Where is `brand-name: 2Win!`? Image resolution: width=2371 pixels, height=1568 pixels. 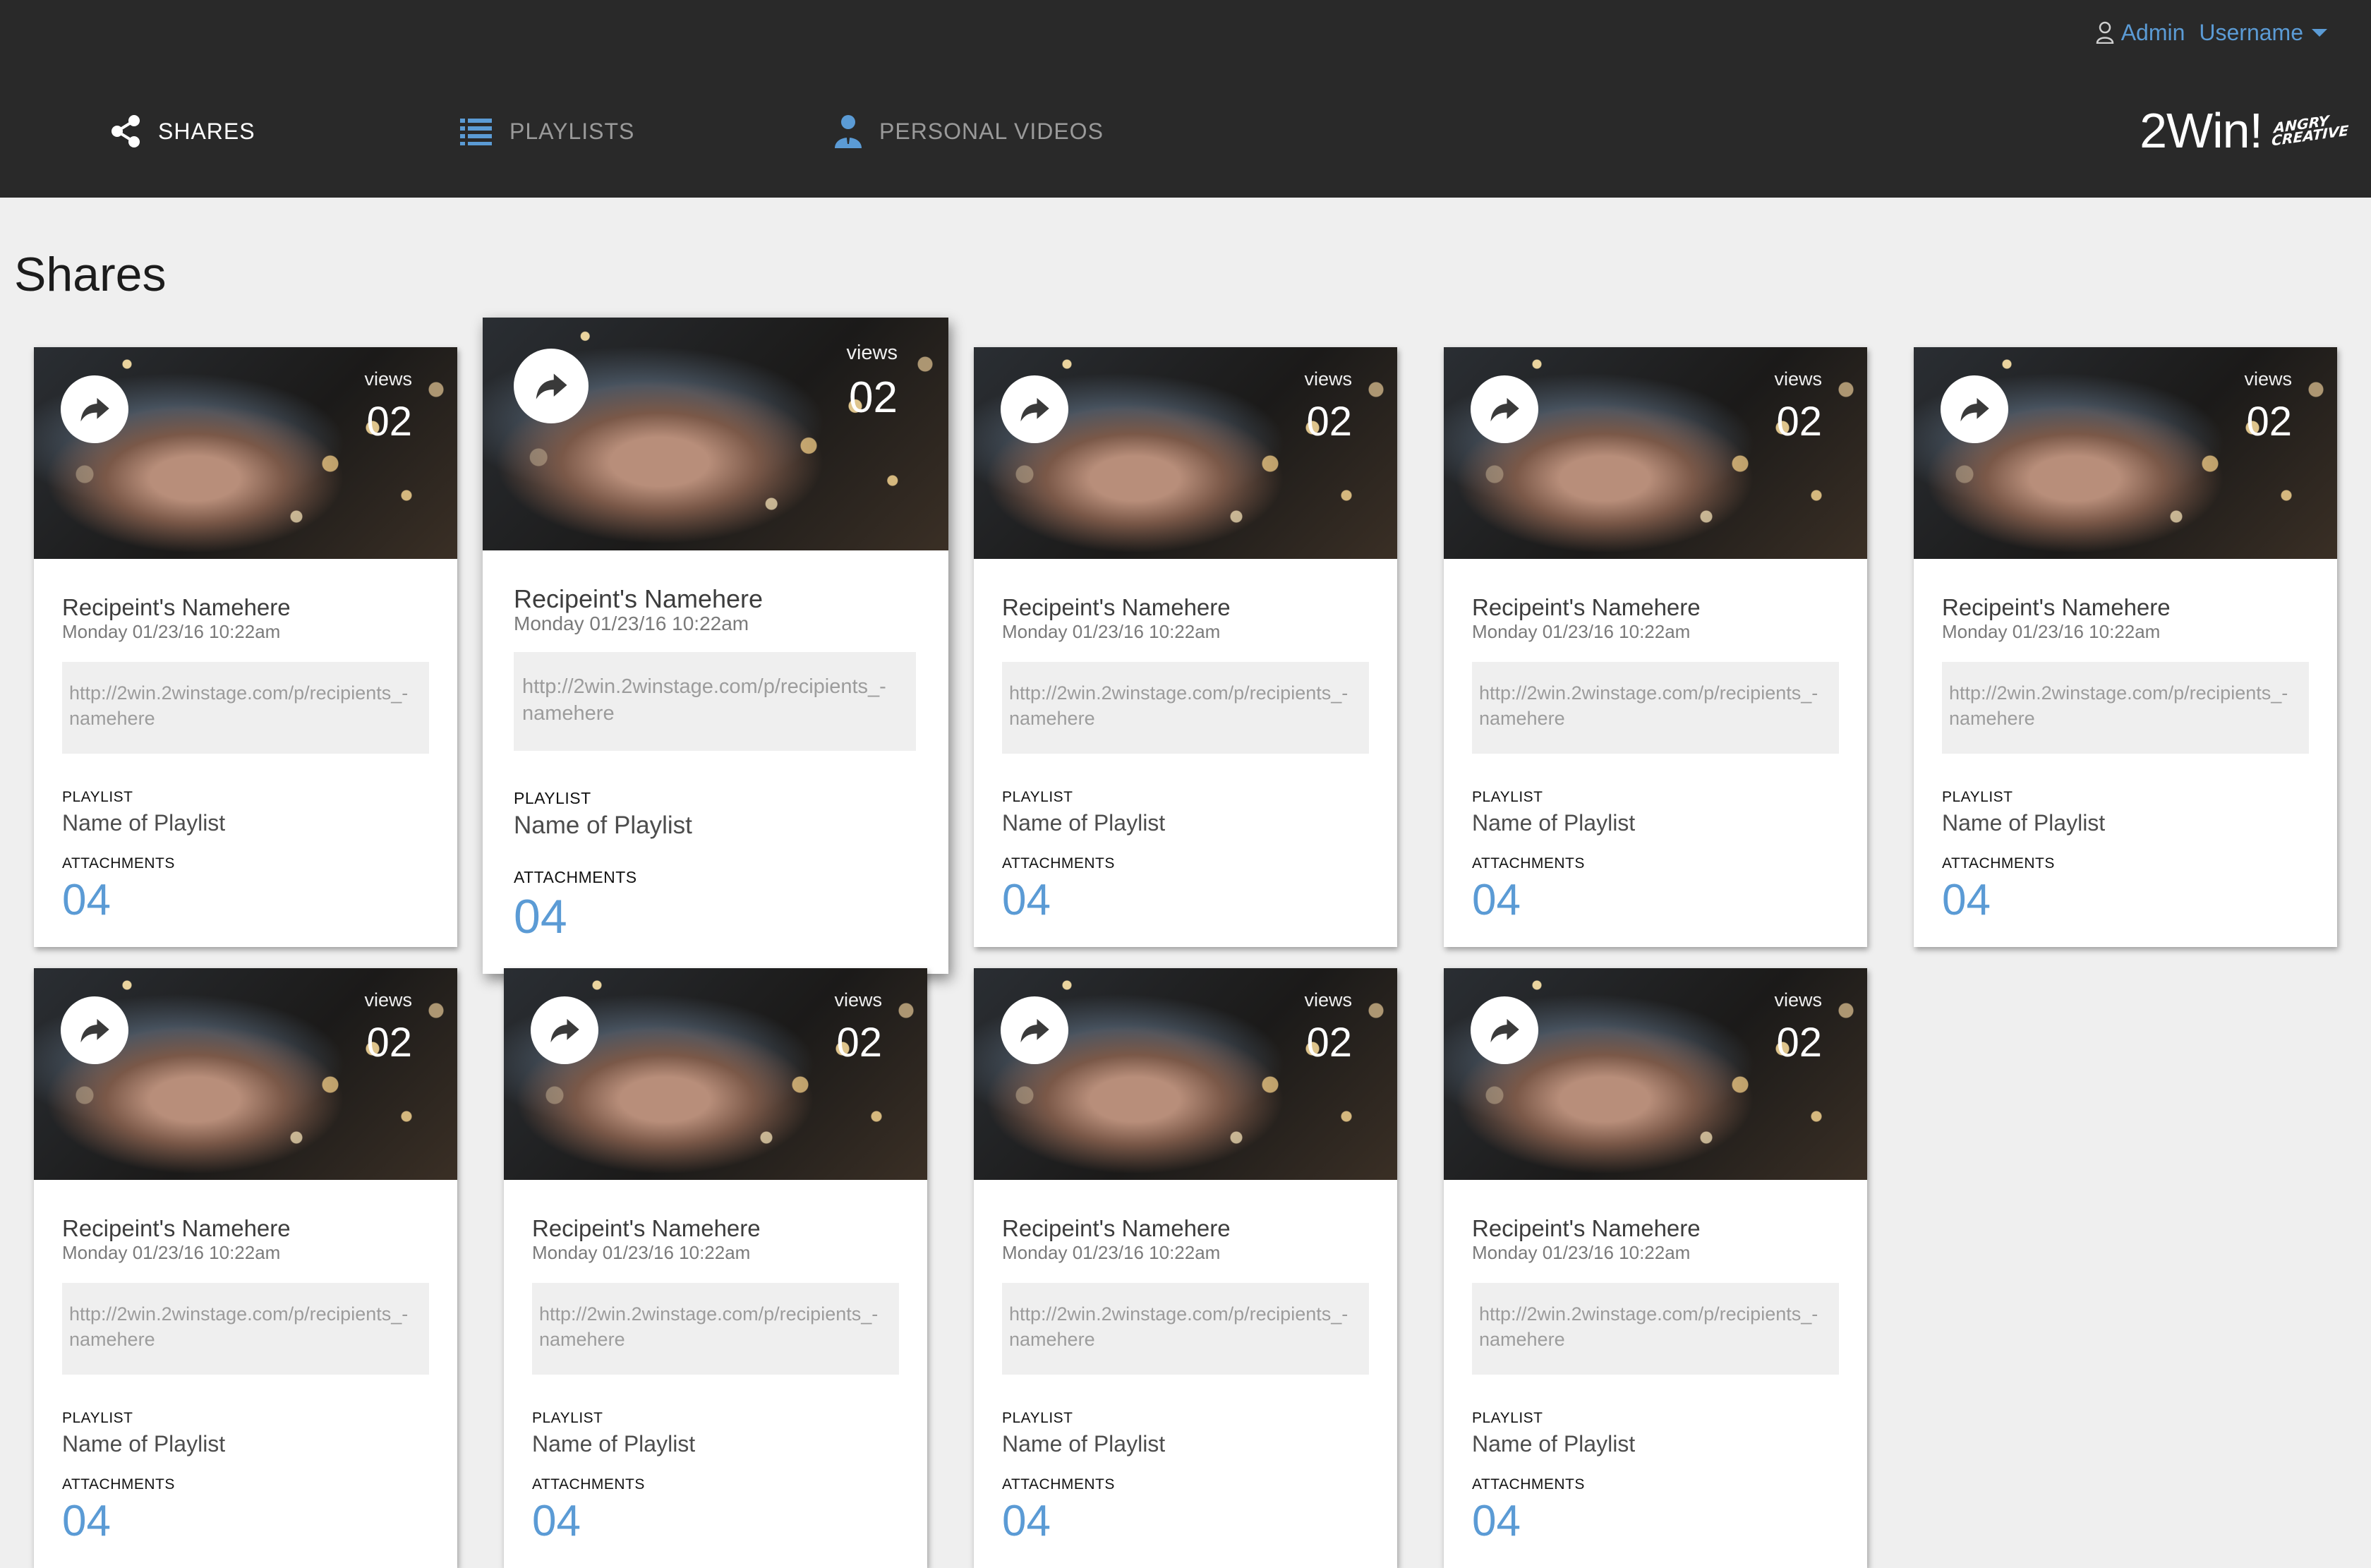 brand-name: 2Win! is located at coordinates (2202, 131).